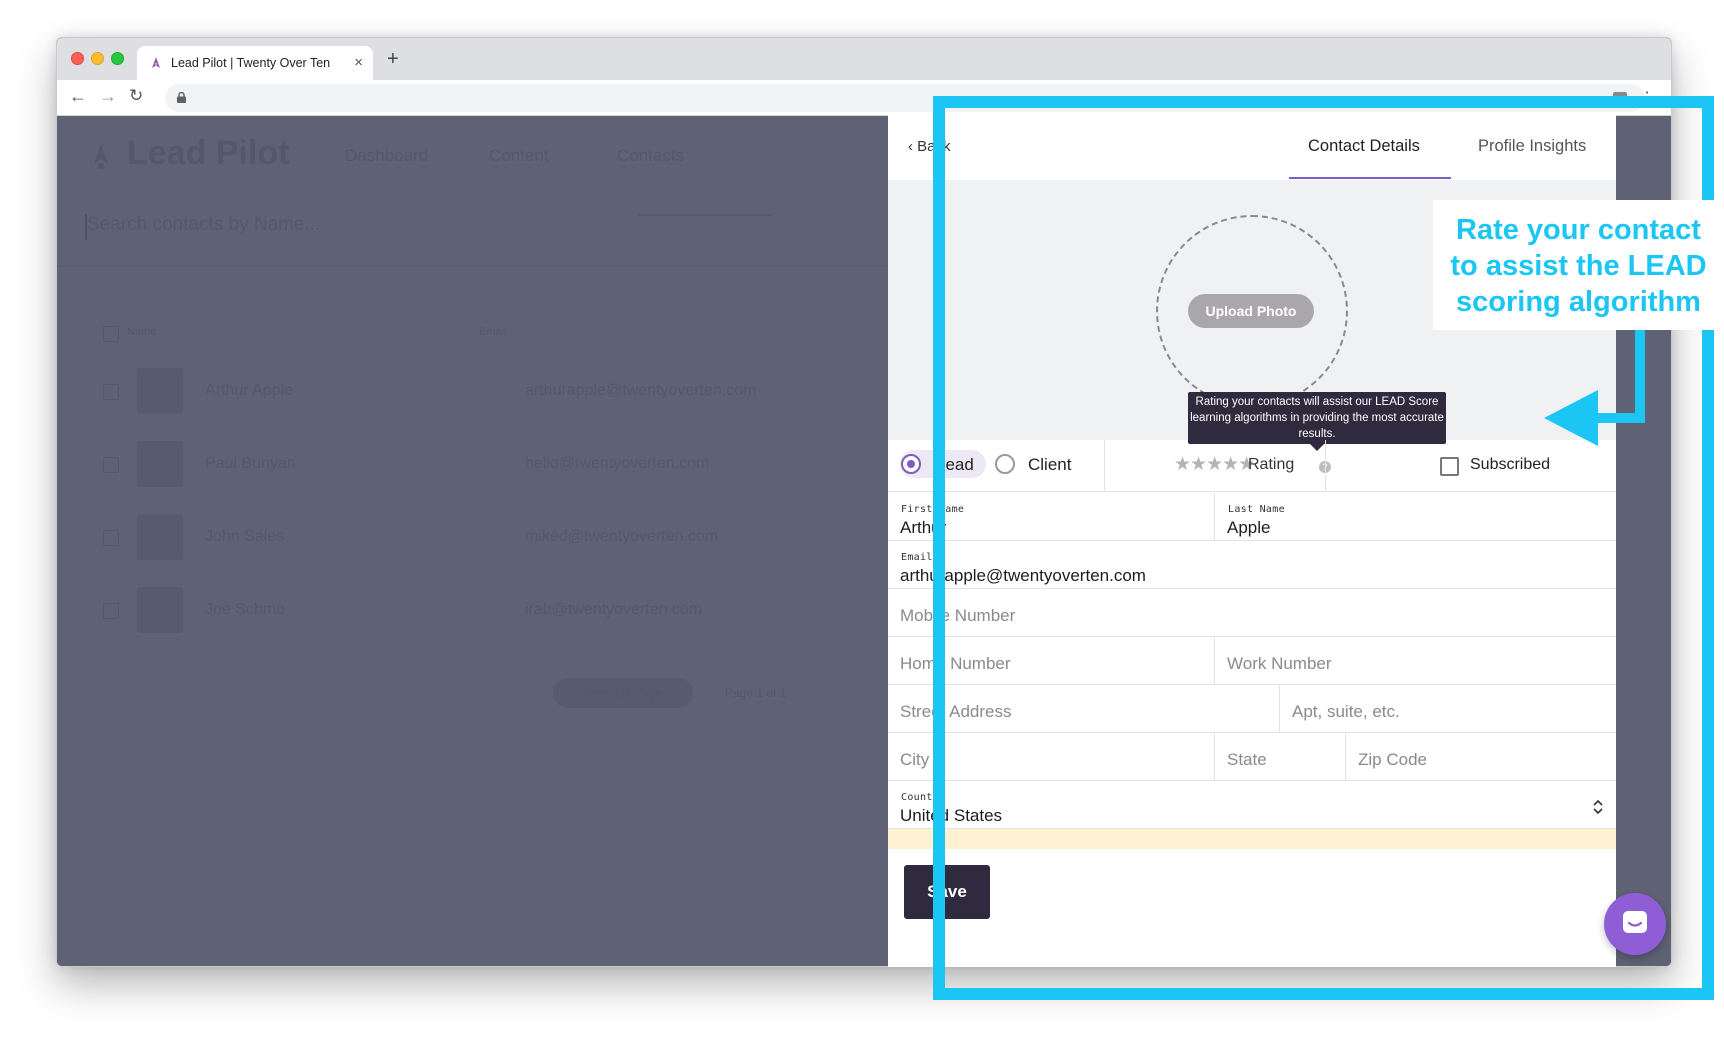  What do you see at coordinates (208, 153) in the screenshot?
I see `app-logo: Lead Pilot` at bounding box center [208, 153].